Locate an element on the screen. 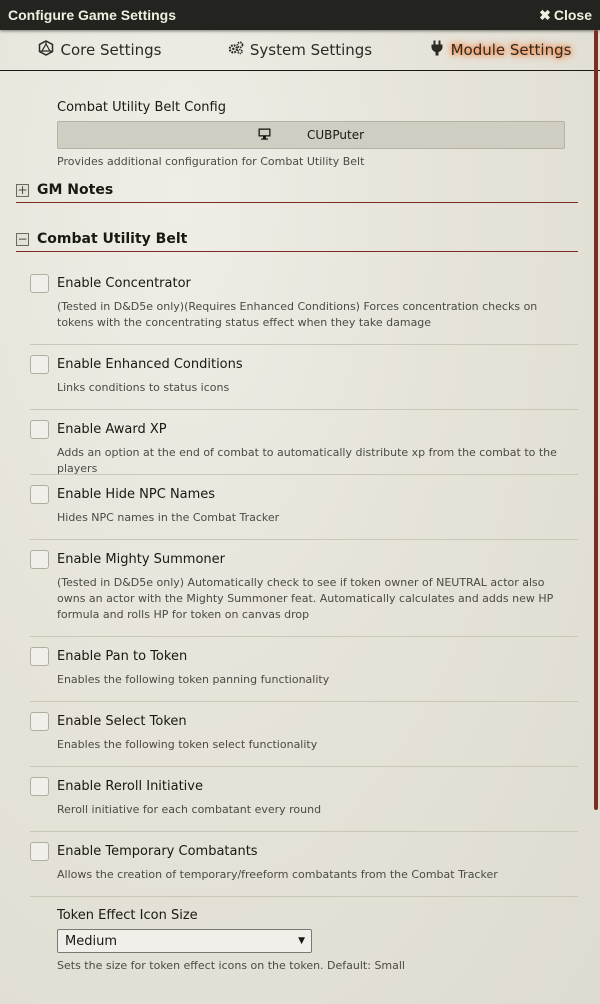  tab-label: System Settings is located at coordinates (311, 50).